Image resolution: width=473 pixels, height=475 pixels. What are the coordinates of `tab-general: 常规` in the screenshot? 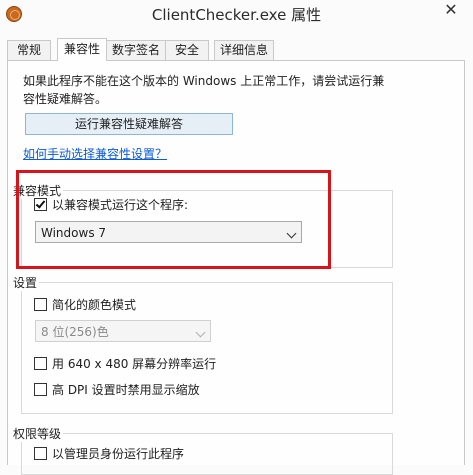 It's located at (29, 50).